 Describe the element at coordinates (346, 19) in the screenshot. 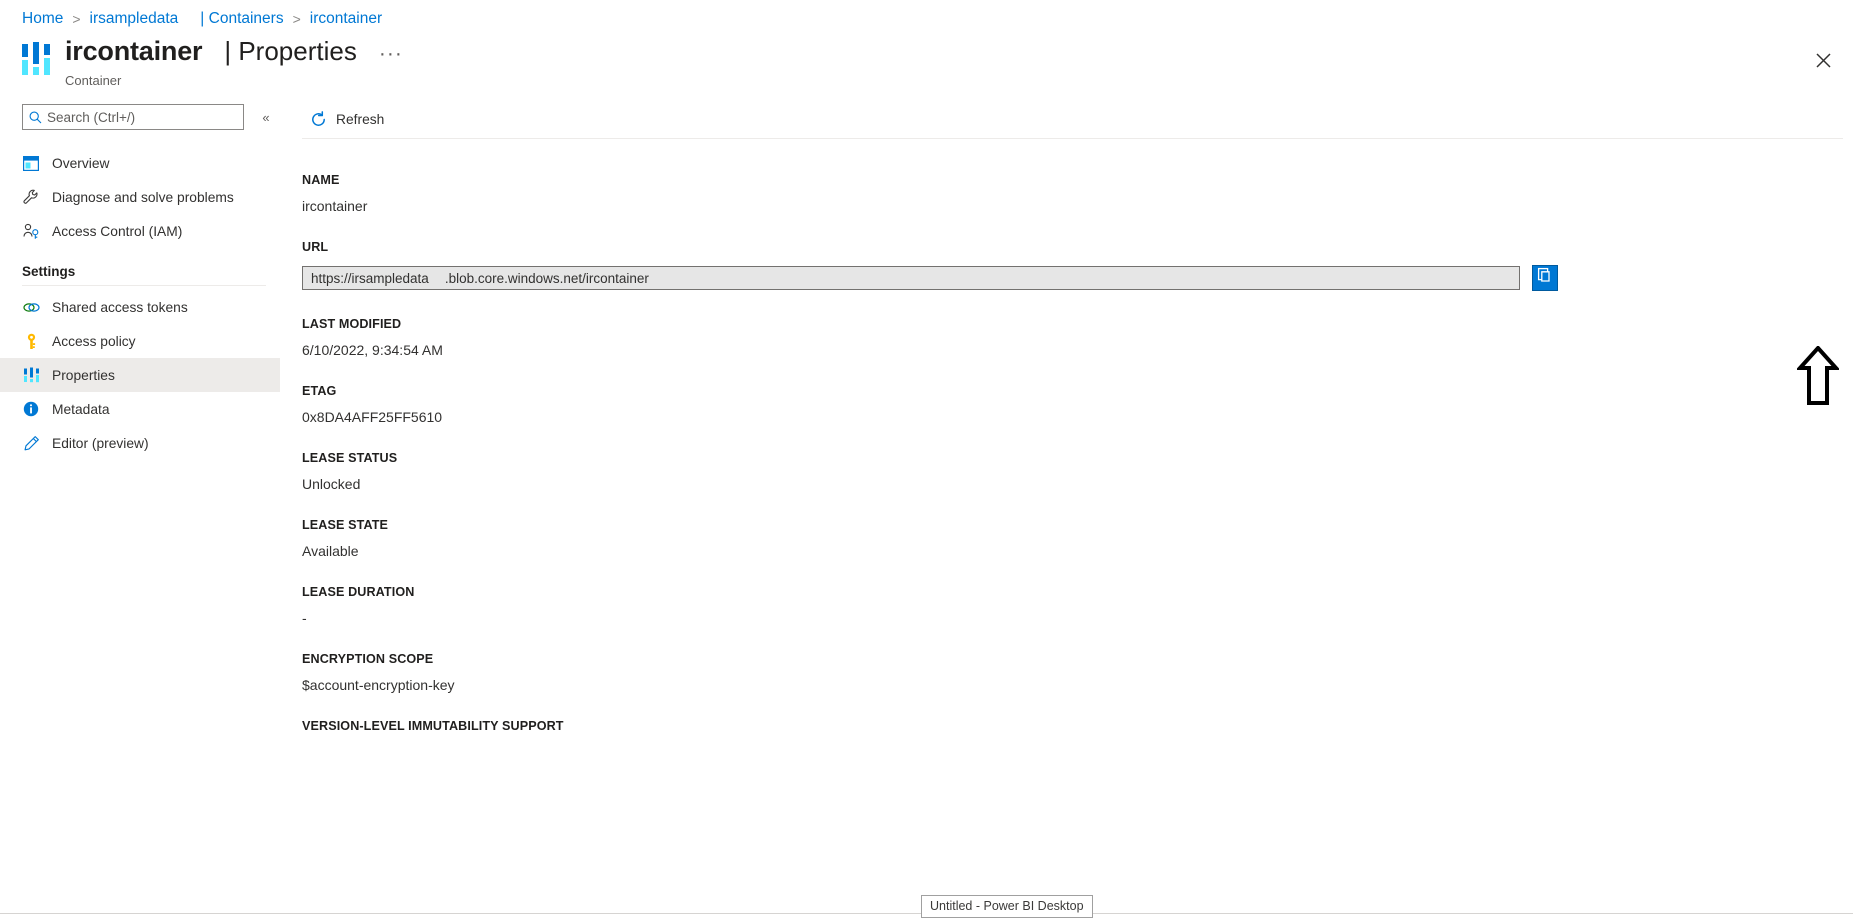

I see `breadcrumb-item-ircontainer: ircontainer` at that location.